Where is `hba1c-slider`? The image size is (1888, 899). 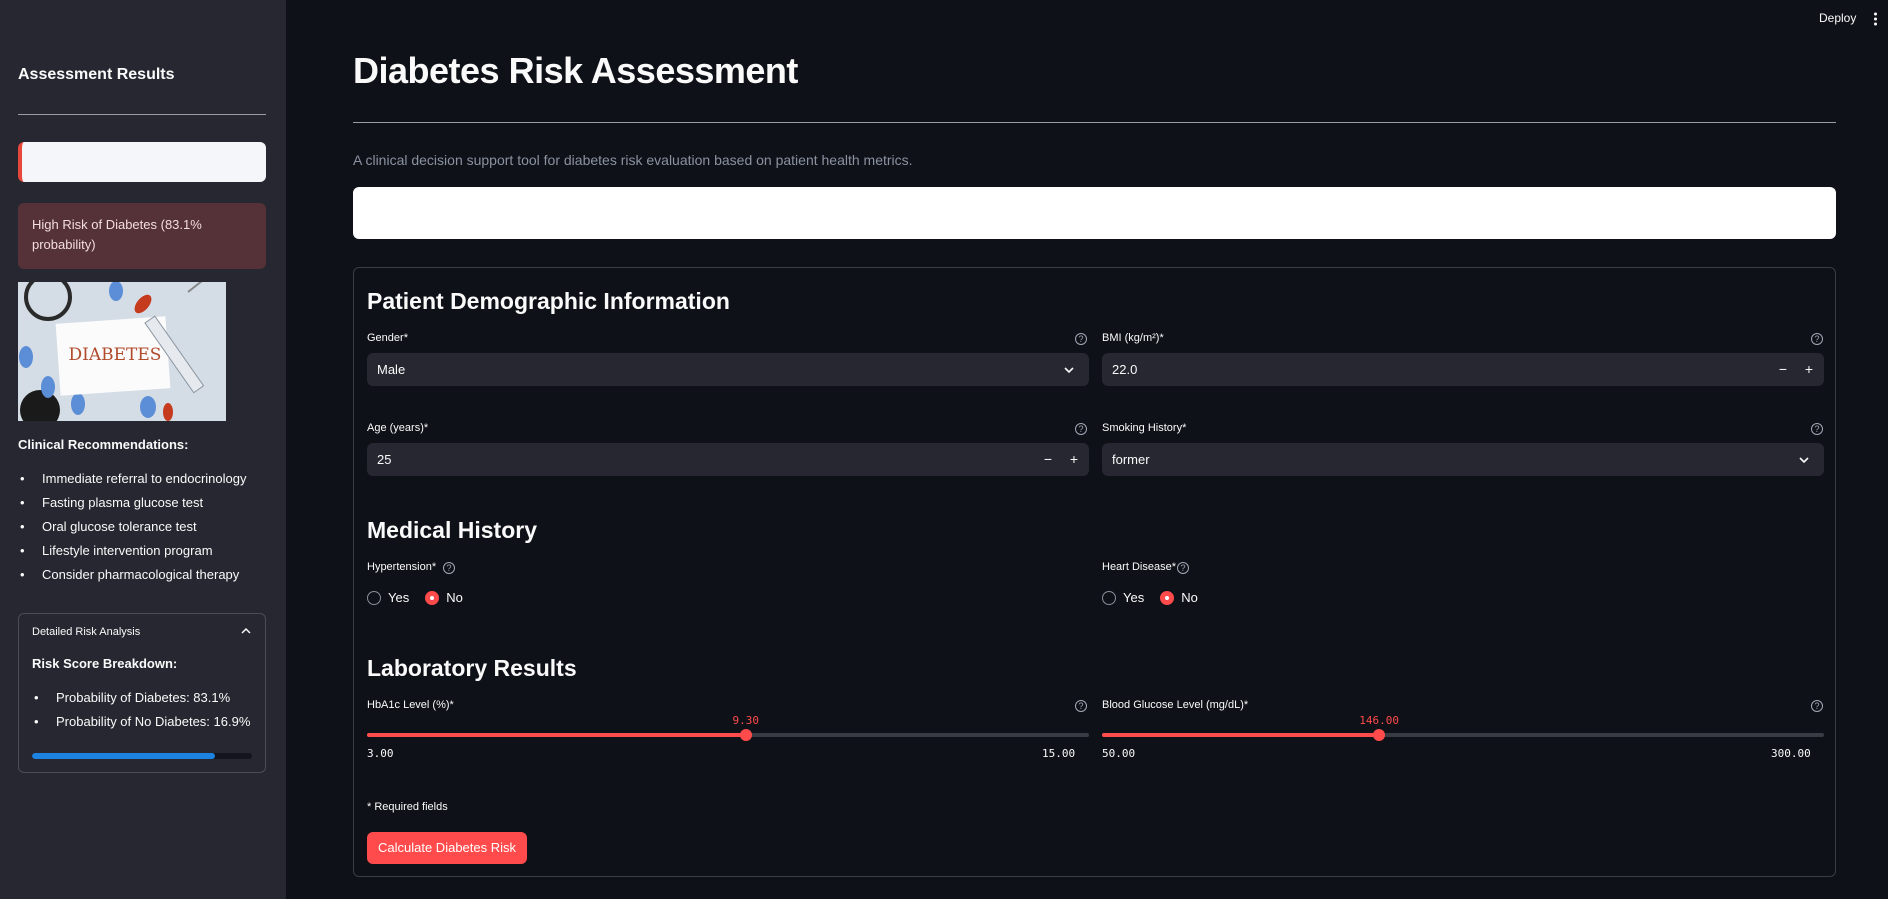 hba1c-slider is located at coordinates (728, 735).